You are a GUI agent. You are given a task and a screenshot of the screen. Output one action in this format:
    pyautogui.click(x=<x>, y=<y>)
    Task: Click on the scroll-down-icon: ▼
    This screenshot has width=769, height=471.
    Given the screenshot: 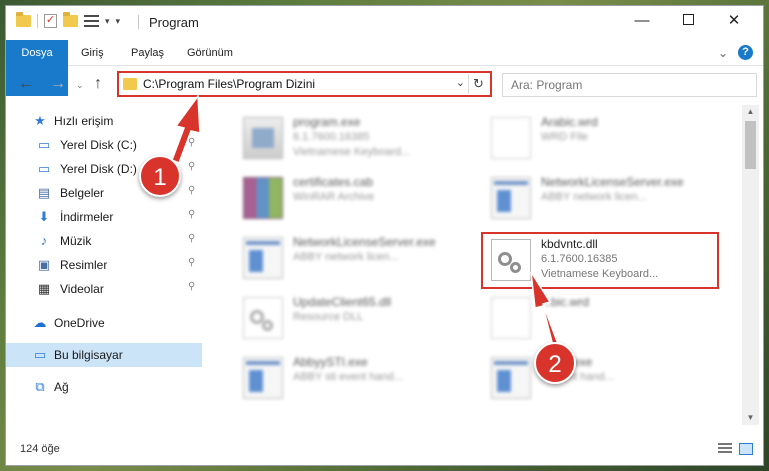 What is the action you would take?
    pyautogui.click(x=750, y=418)
    